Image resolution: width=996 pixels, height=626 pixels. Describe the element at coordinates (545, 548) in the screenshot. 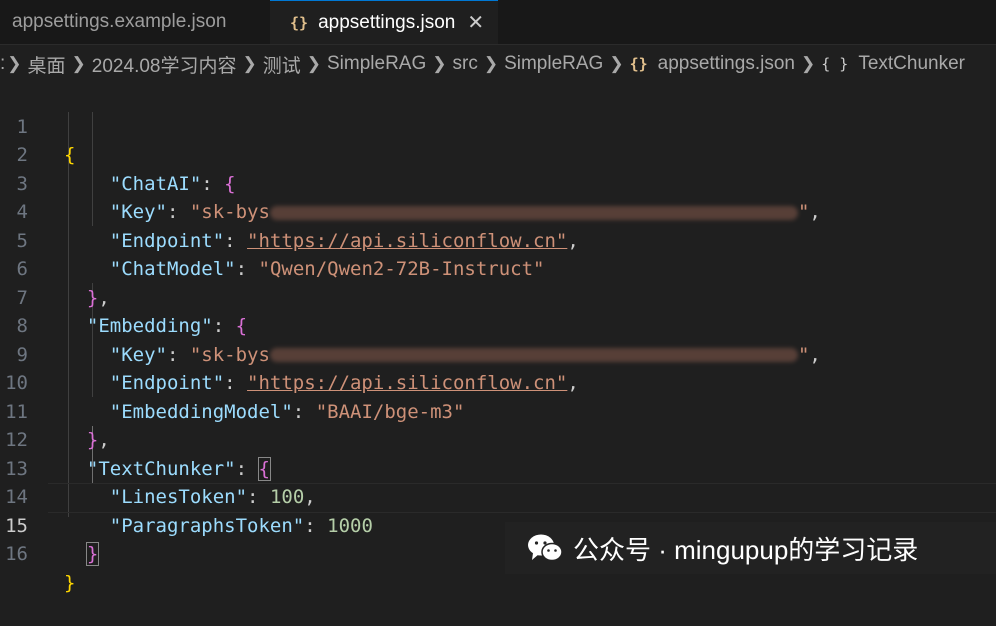

I see `wechat-icon` at that location.